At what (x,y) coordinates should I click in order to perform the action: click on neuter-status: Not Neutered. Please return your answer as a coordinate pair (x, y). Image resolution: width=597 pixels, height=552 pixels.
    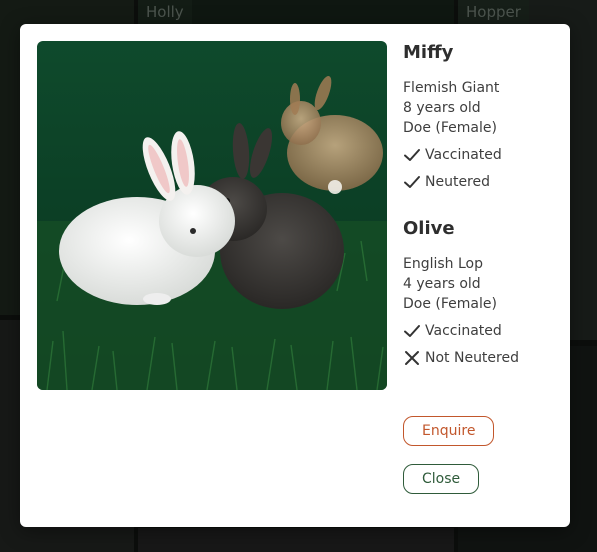
    Looking at the image, I should click on (483, 358).